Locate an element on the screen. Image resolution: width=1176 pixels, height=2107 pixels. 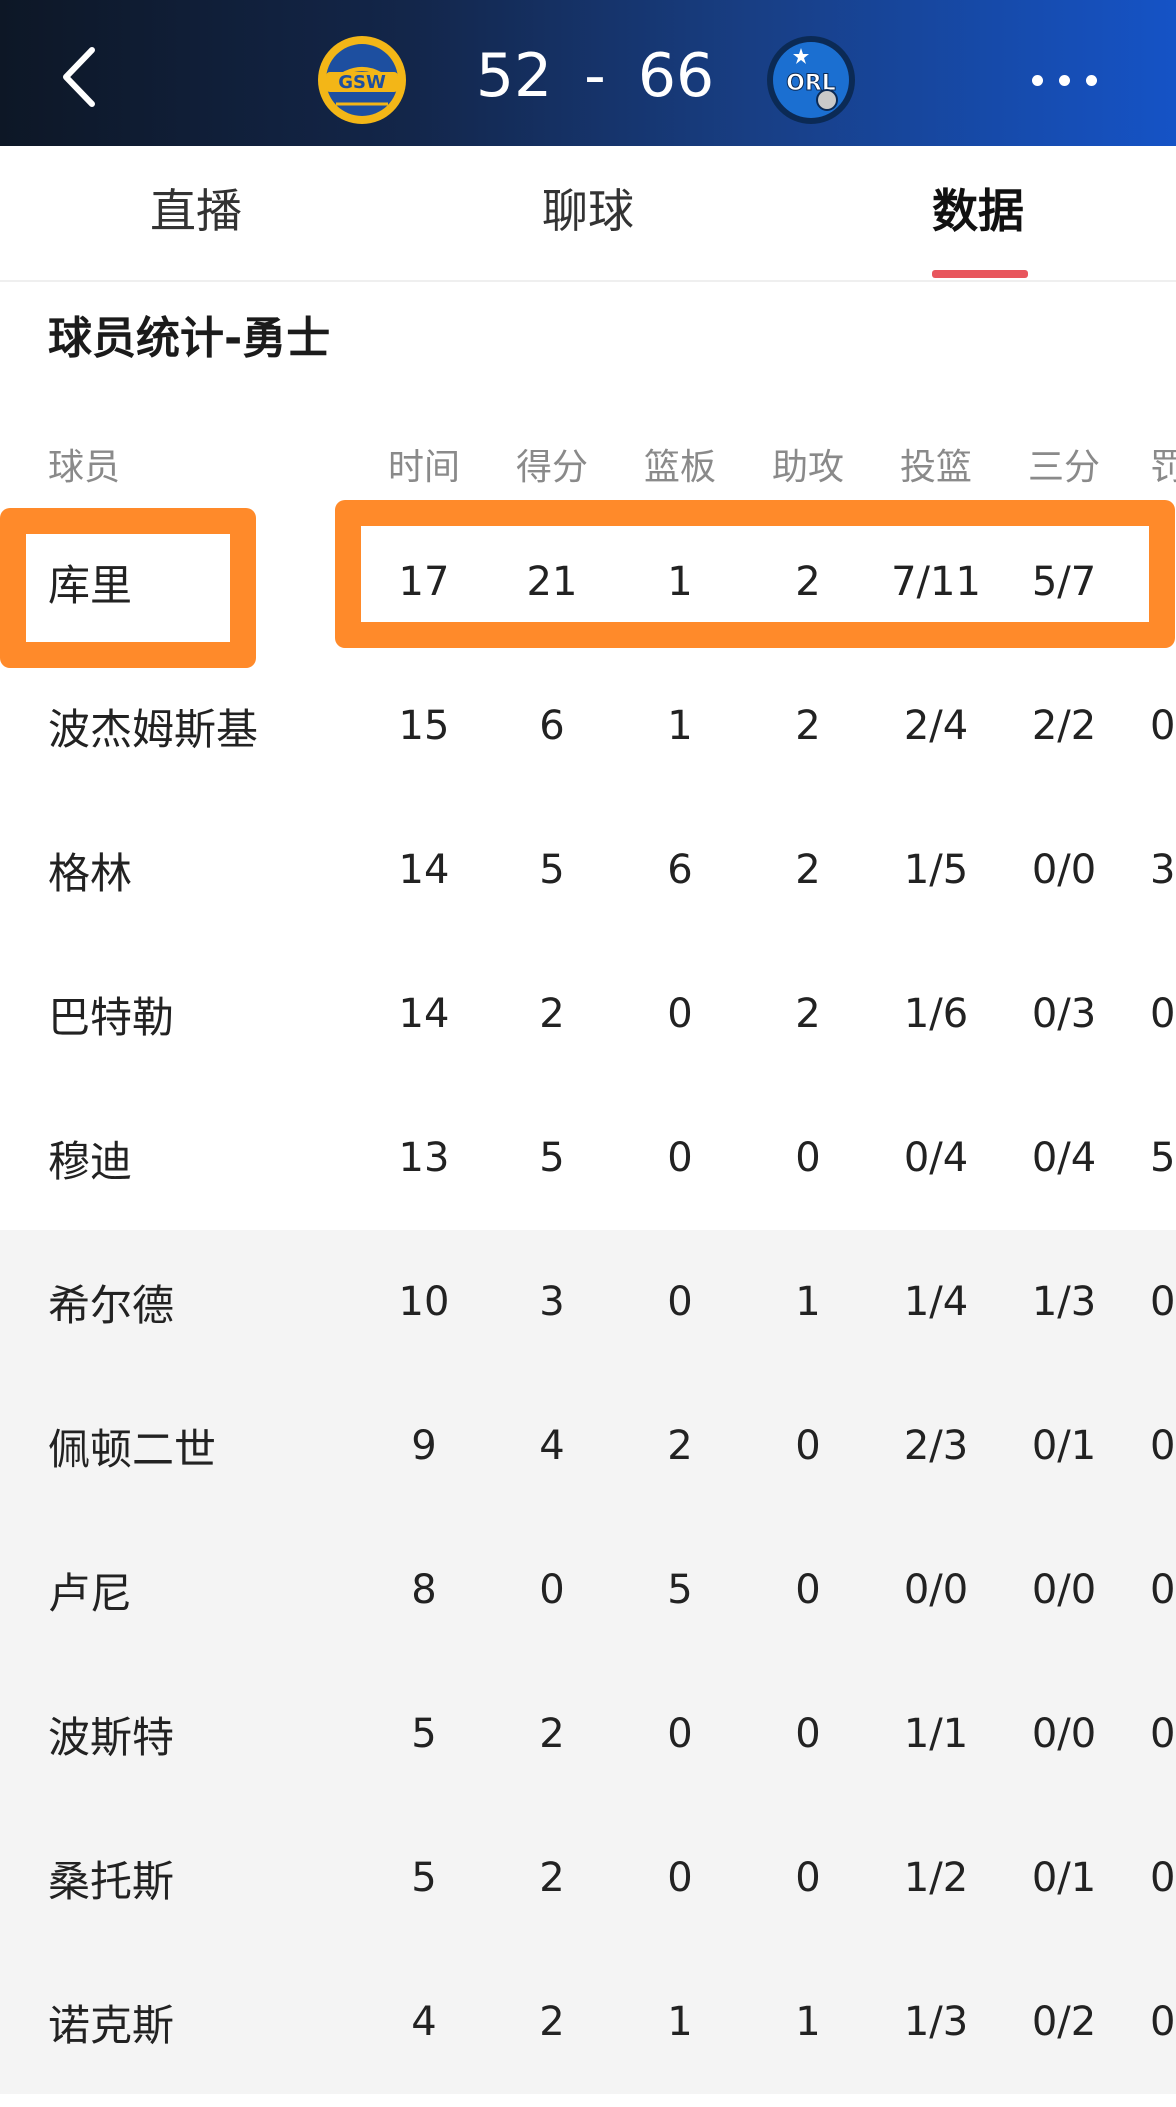
table-header: 球员 时间 得分 篮板 助攻 投篮 三分 罚 is located at coordinates (588, 460).